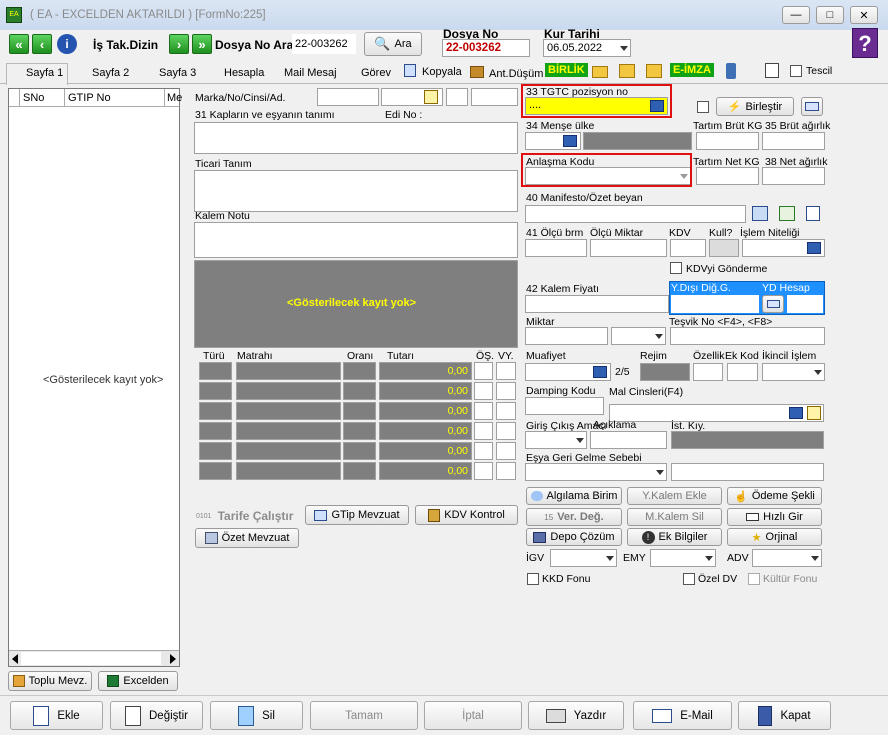 This screenshot has height=735, width=888. What do you see at coordinates (787, 558) in the screenshot?
I see `adv-select` at bounding box center [787, 558].